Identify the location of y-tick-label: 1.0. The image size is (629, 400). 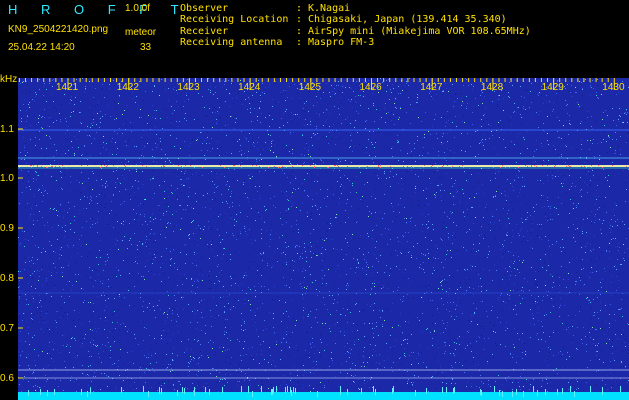
(7, 178).